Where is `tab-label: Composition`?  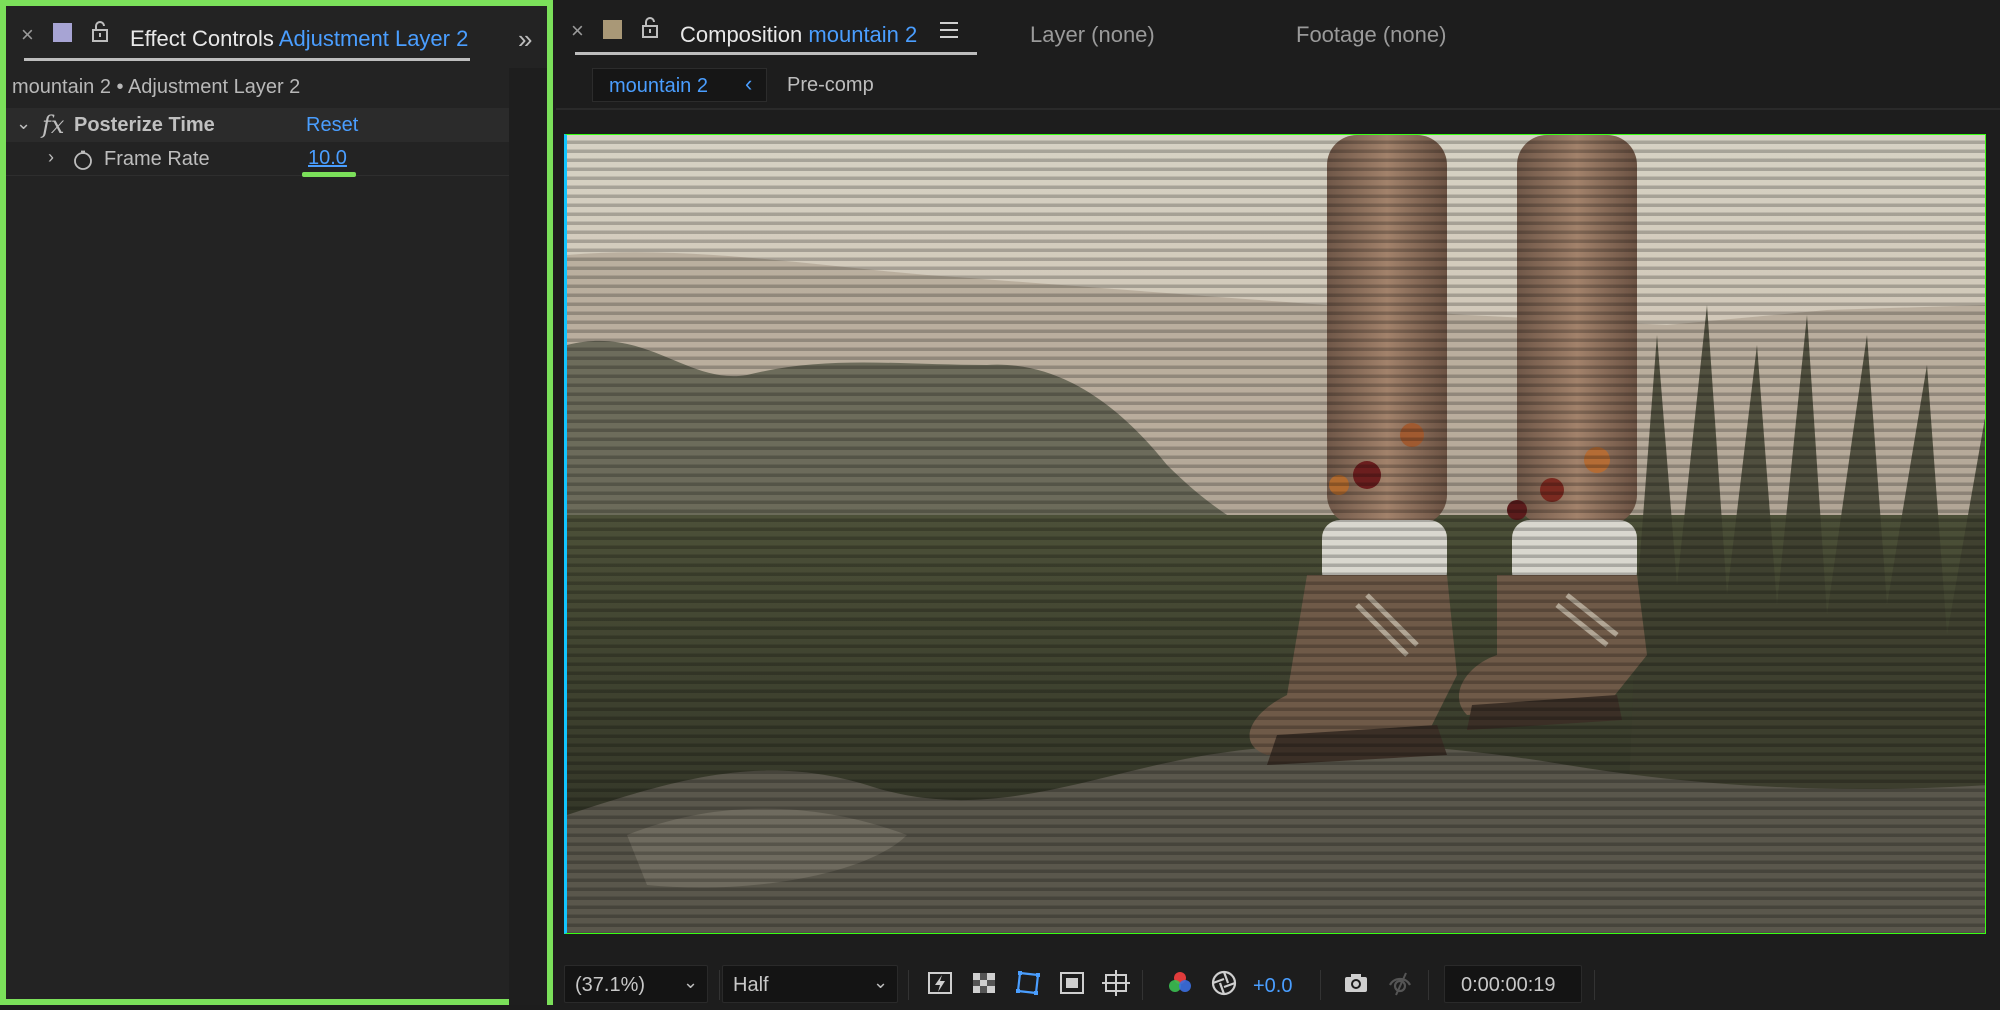 tab-label: Composition is located at coordinates (741, 34).